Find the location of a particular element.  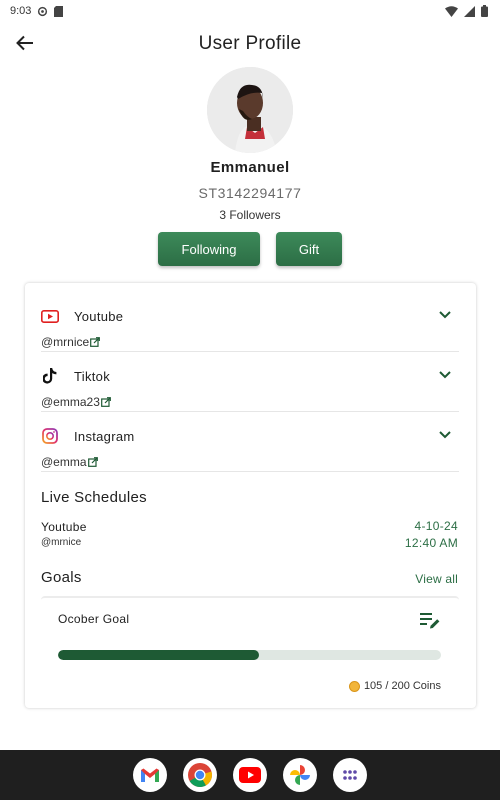

settings-icon is located at coordinates (43, 11).